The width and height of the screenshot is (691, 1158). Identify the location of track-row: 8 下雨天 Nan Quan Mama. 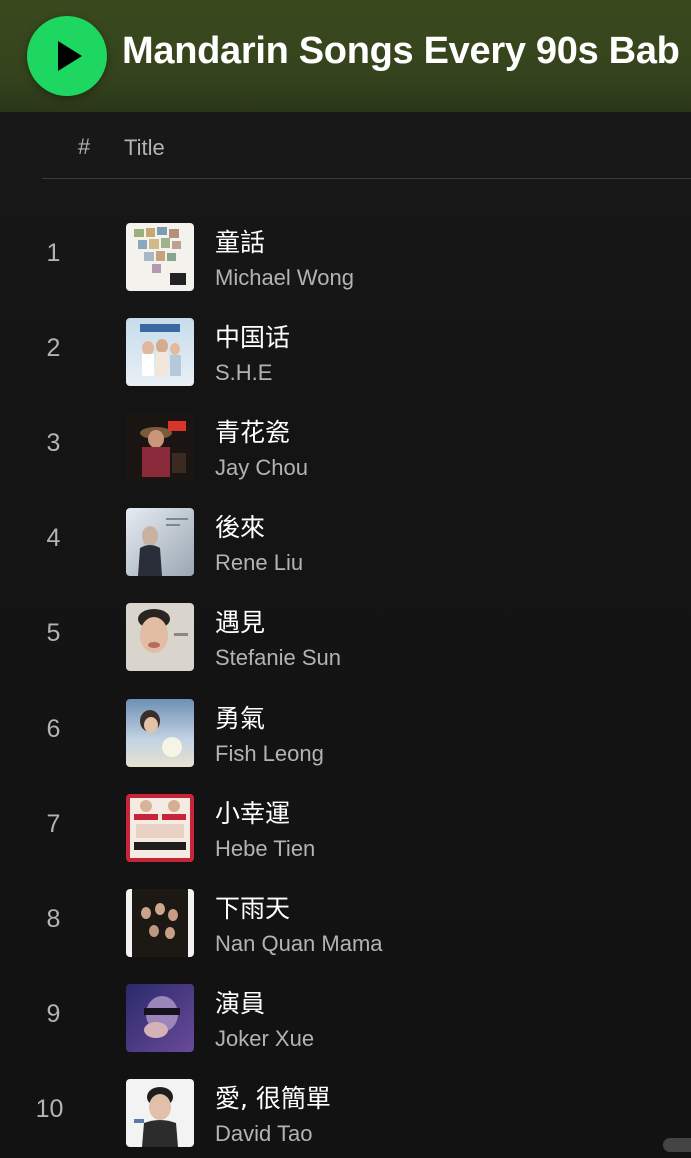
(345, 934).